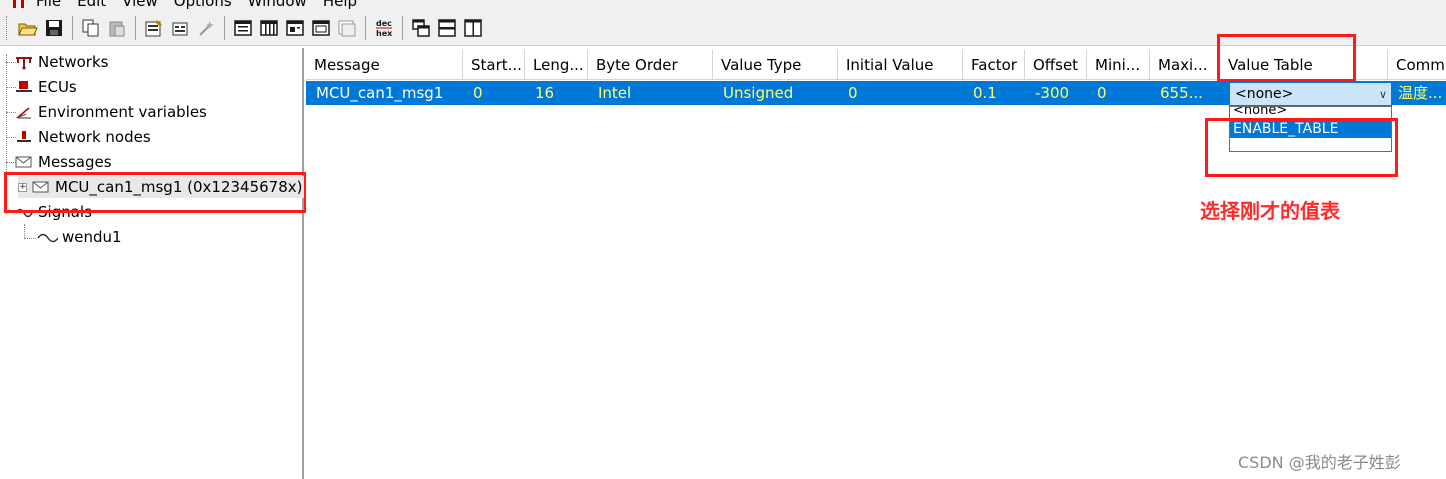 The image size is (1446, 479). Describe the element at coordinates (1301, 147) in the screenshot. I see `annotation-box-dropdown` at that location.